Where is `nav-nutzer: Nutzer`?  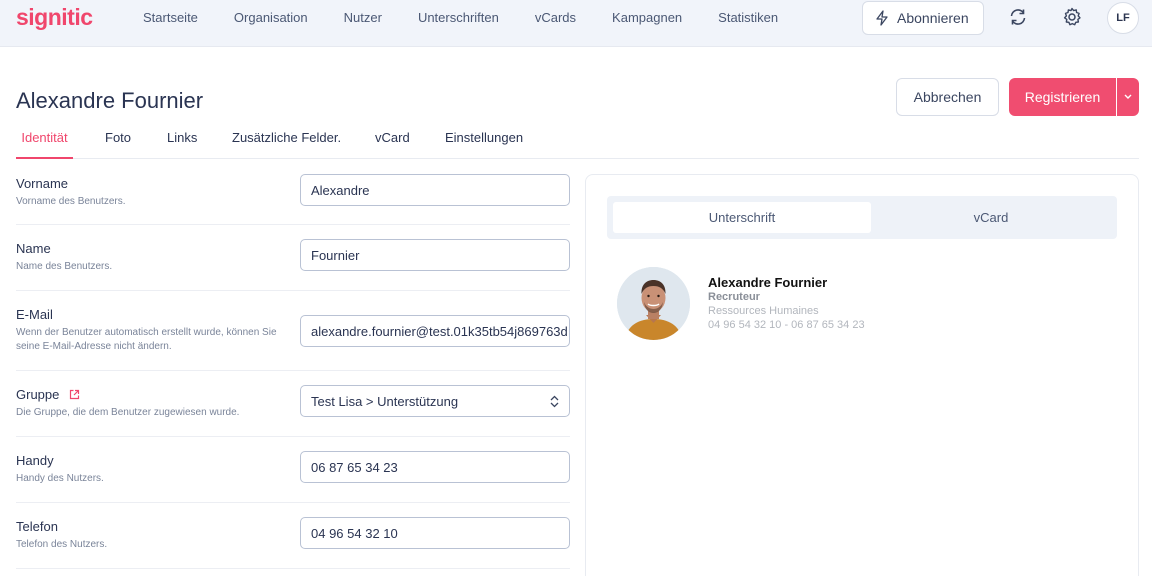 nav-nutzer: Nutzer is located at coordinates (363, 17).